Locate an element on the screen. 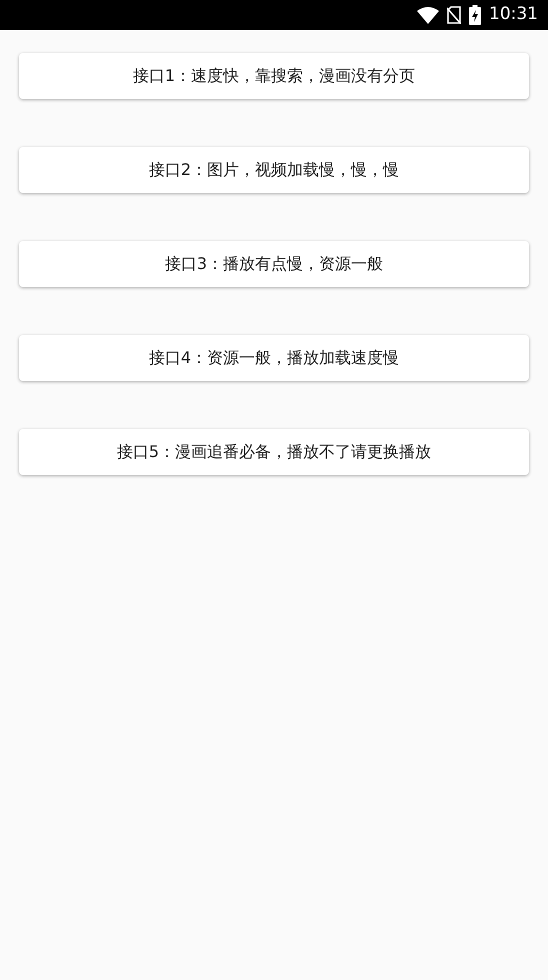  no-sim-icon is located at coordinates (454, 15).